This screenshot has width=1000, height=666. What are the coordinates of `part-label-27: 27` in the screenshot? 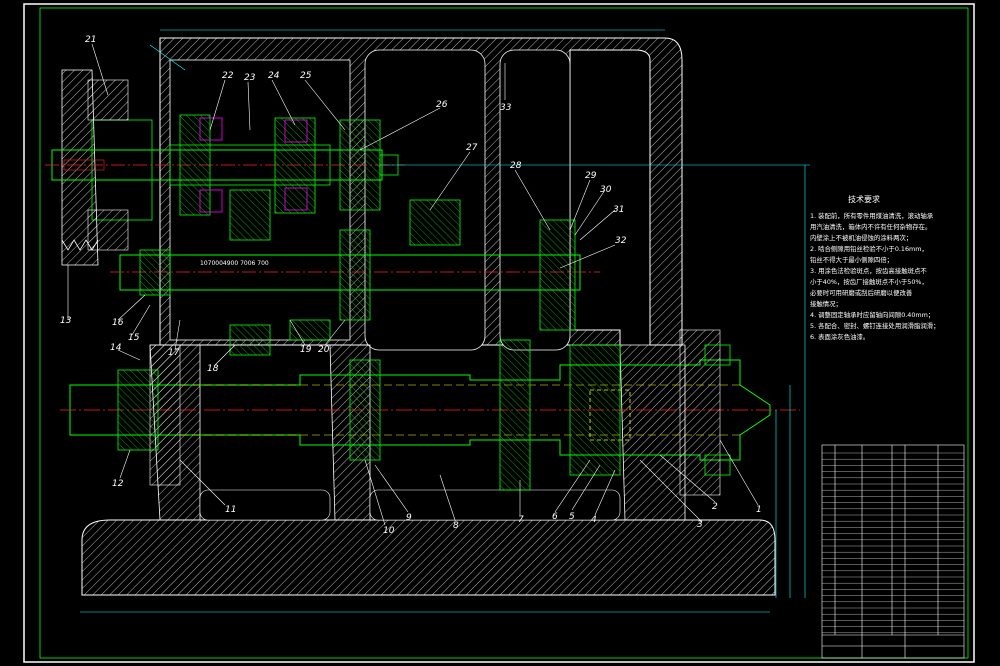 It's located at (472, 148).